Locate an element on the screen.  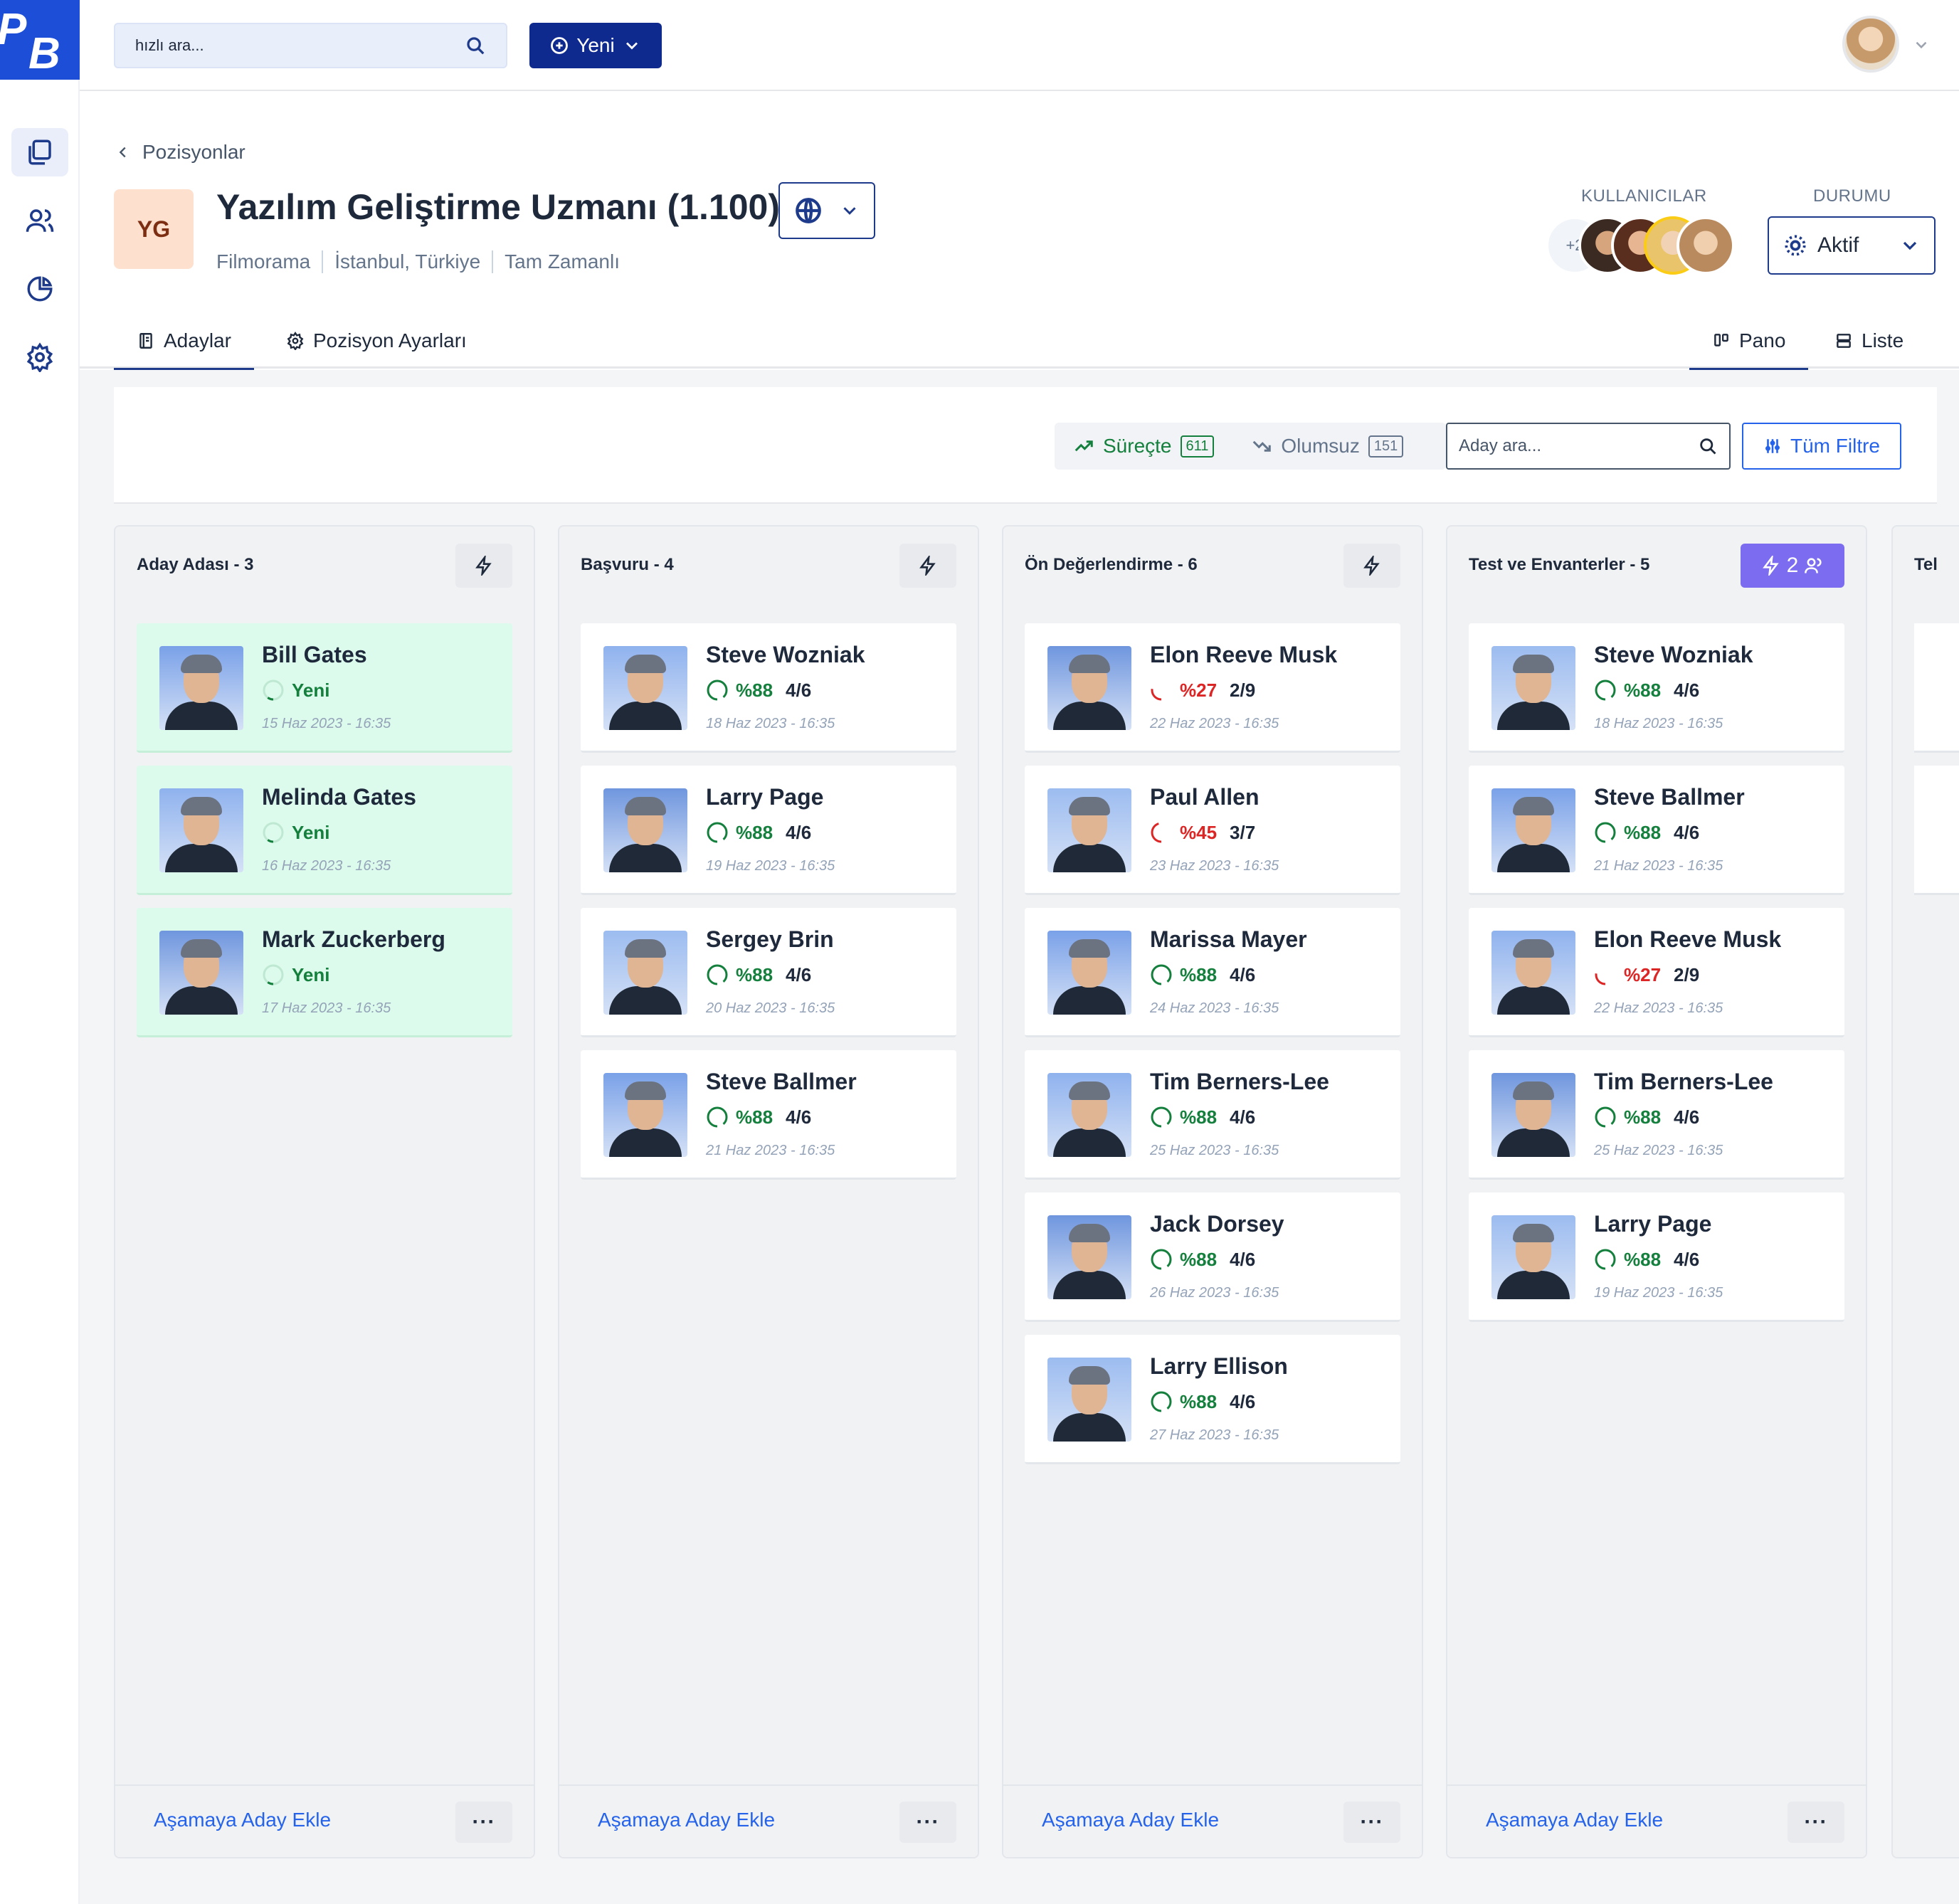
user-menu-chevron-icon is located at coordinates (1921, 45).